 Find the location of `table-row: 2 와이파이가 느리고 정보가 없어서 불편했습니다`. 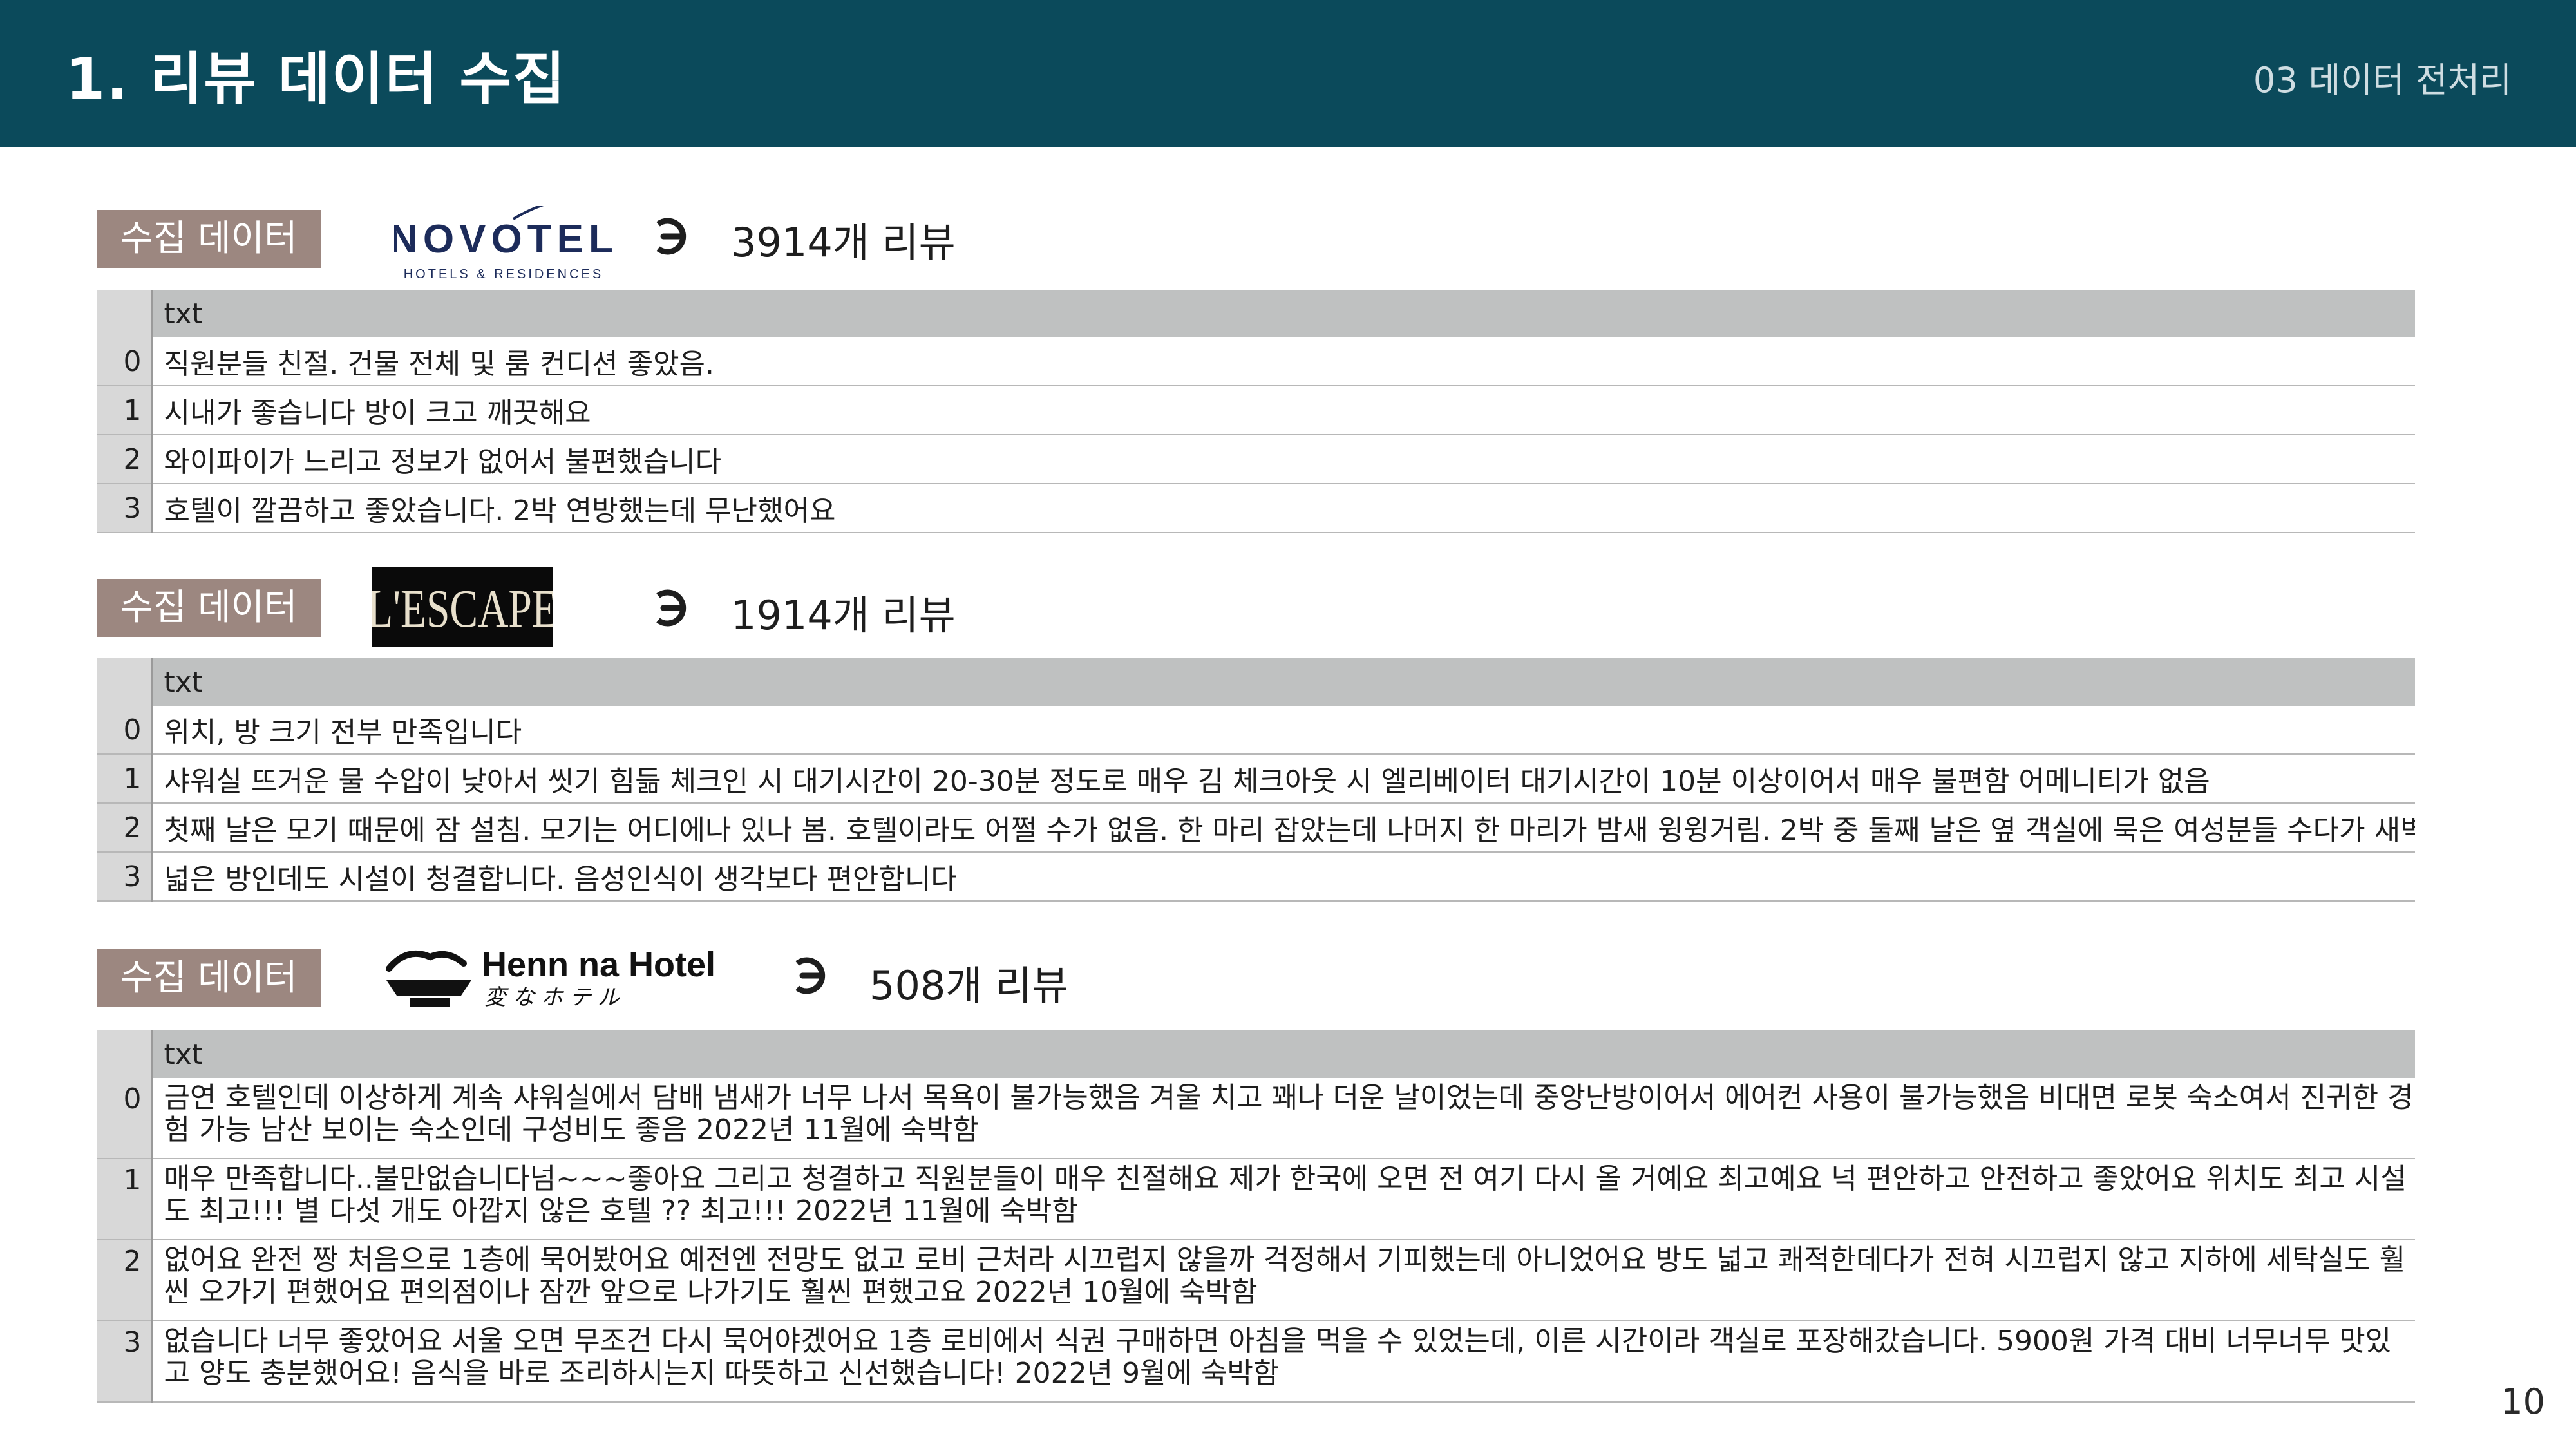

table-row: 2 와이파이가 느리고 정보가 없어서 불편했습니다 is located at coordinates (1256, 460).